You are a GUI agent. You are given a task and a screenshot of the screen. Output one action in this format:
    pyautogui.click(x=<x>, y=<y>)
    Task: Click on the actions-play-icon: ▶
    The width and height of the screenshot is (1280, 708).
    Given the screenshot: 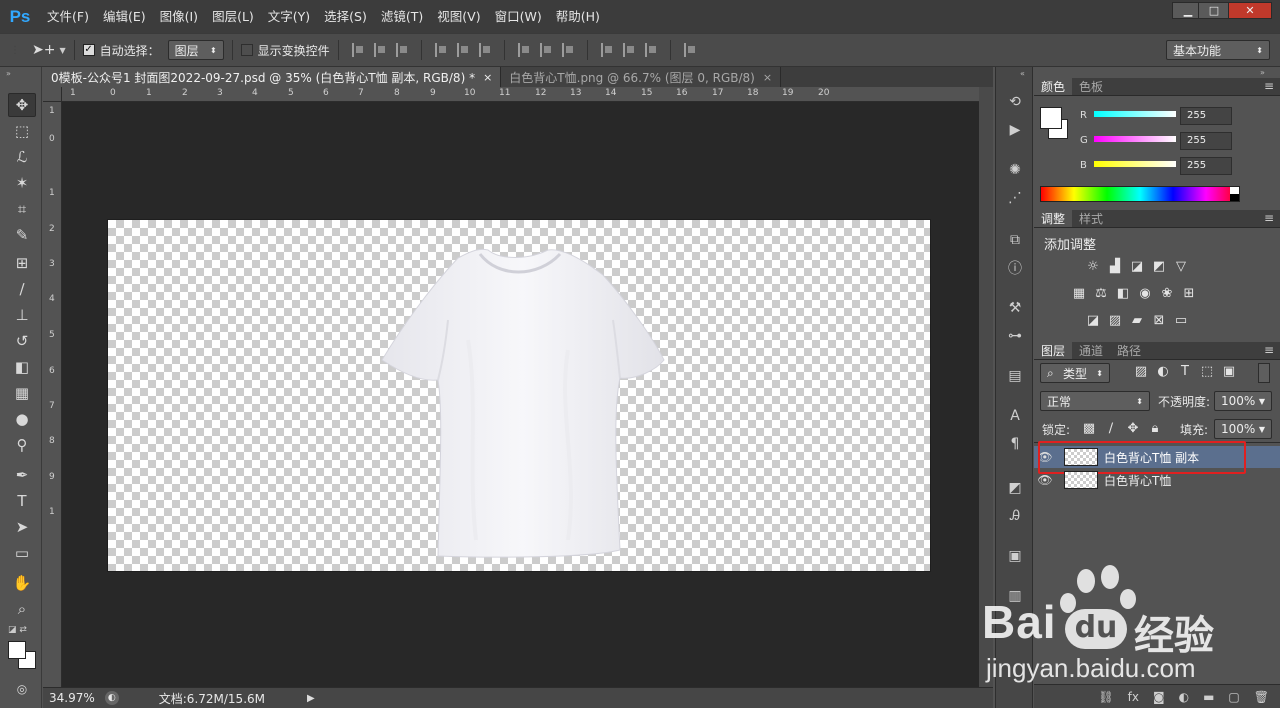 What is the action you would take?
    pyautogui.click(x=1015, y=130)
    